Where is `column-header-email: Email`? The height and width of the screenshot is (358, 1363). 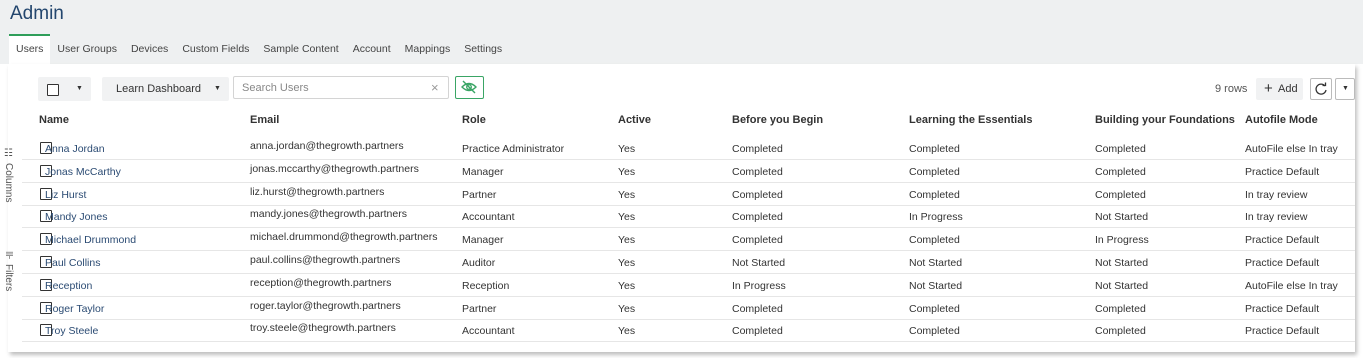 column-header-email: Email is located at coordinates (264, 120).